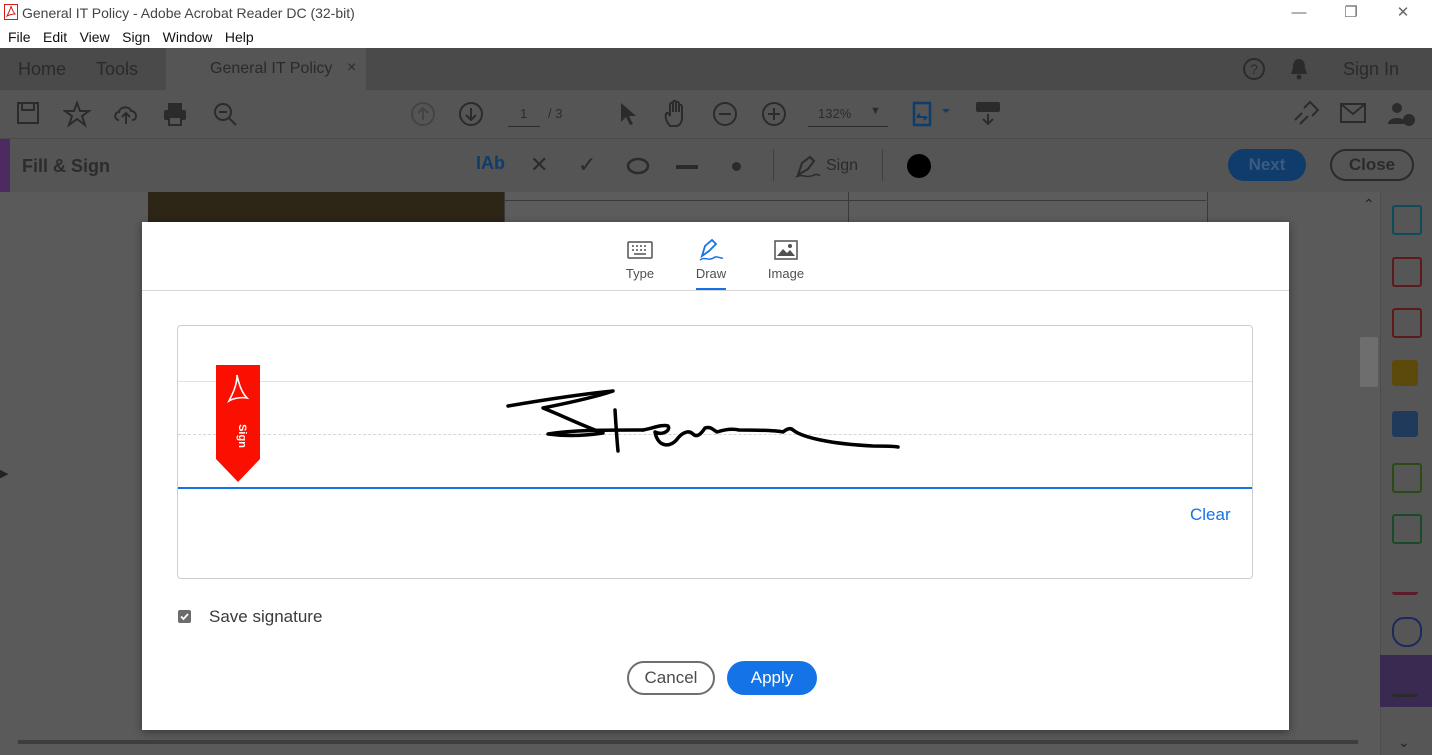 The height and width of the screenshot is (755, 1432). Describe the element at coordinates (640, 273) in the screenshot. I see `tab-type-label: Type` at that location.